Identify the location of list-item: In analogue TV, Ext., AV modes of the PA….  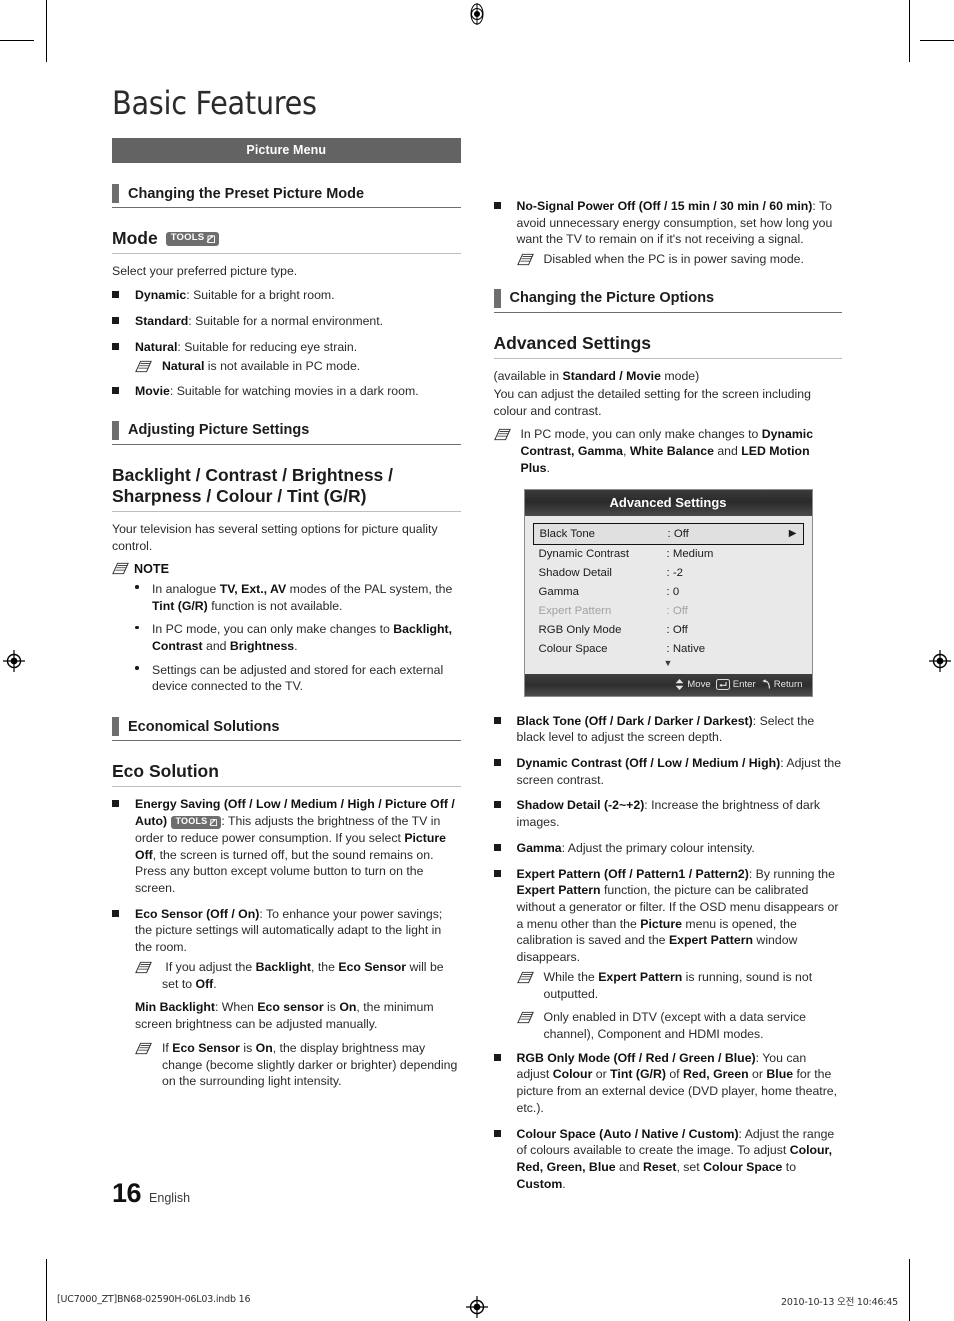
(298, 597).